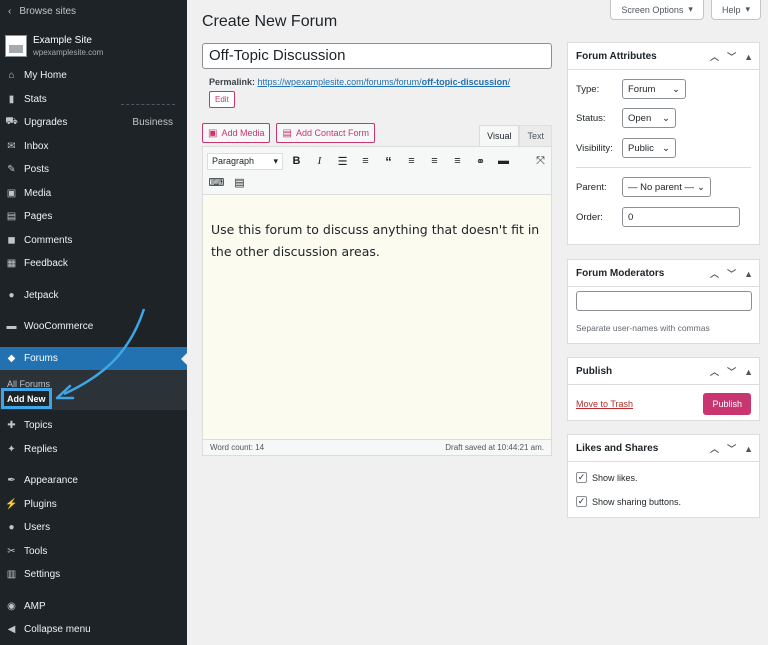 The width and height of the screenshot is (768, 645). Describe the element at coordinates (93, 358) in the screenshot. I see `menu-forums: ◆ Forums` at that location.